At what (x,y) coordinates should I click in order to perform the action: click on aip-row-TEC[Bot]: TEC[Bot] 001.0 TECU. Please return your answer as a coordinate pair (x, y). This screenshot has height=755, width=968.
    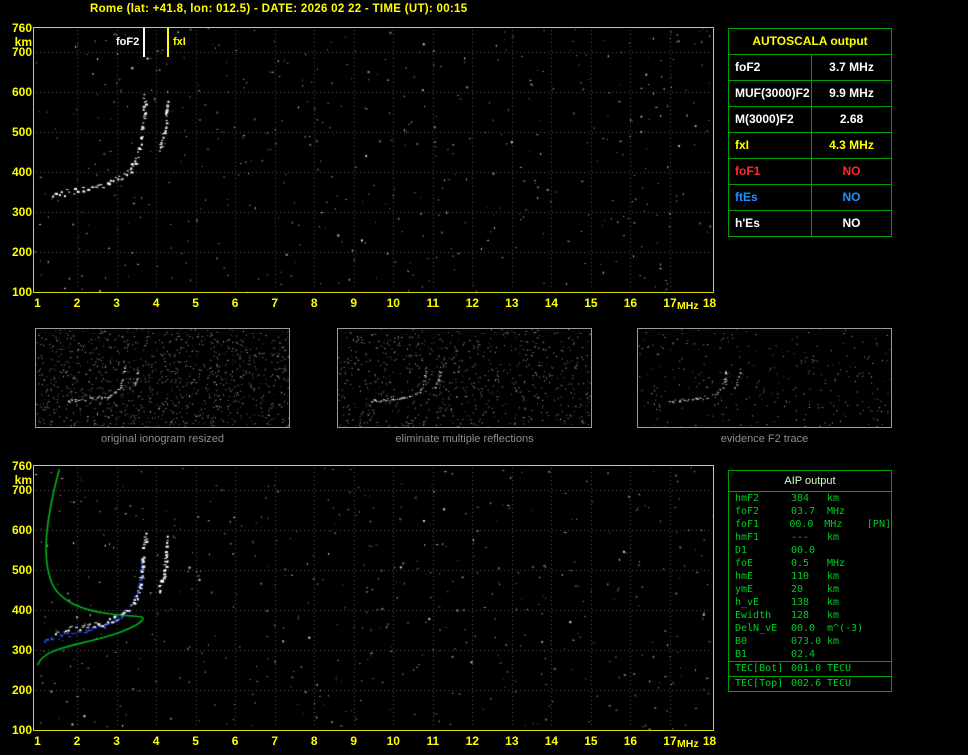
    Looking at the image, I should click on (810, 669).